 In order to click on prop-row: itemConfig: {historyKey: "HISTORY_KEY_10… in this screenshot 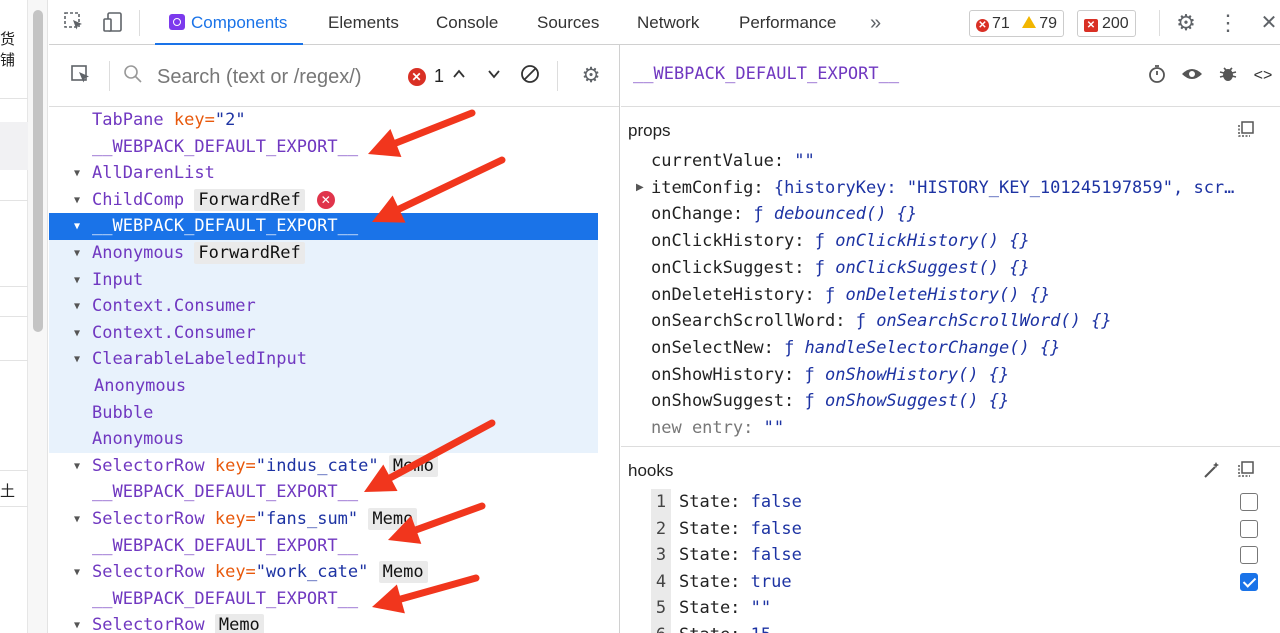, I will do `click(942, 188)`.